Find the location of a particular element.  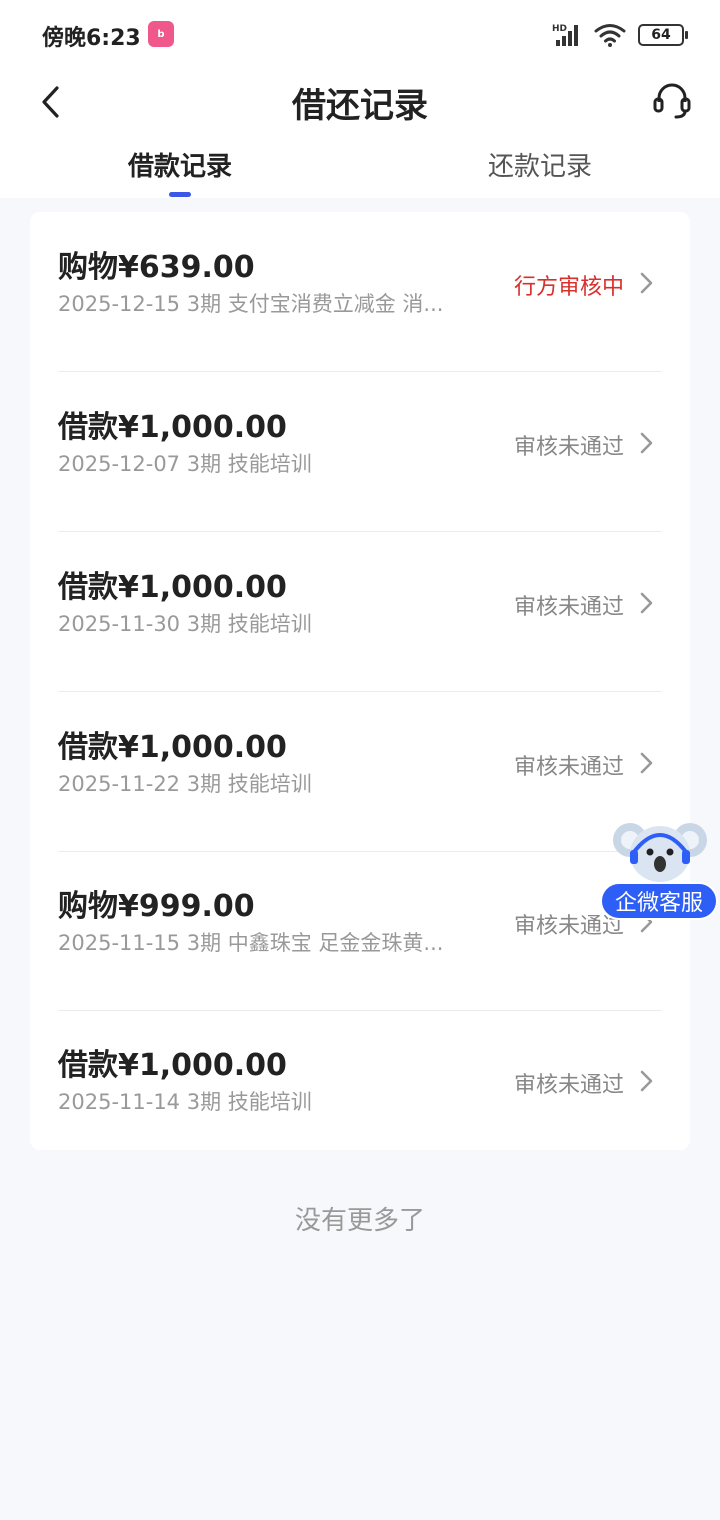

record-detail: 2025-11-30 3期 技能培训 is located at coordinates (185, 624).